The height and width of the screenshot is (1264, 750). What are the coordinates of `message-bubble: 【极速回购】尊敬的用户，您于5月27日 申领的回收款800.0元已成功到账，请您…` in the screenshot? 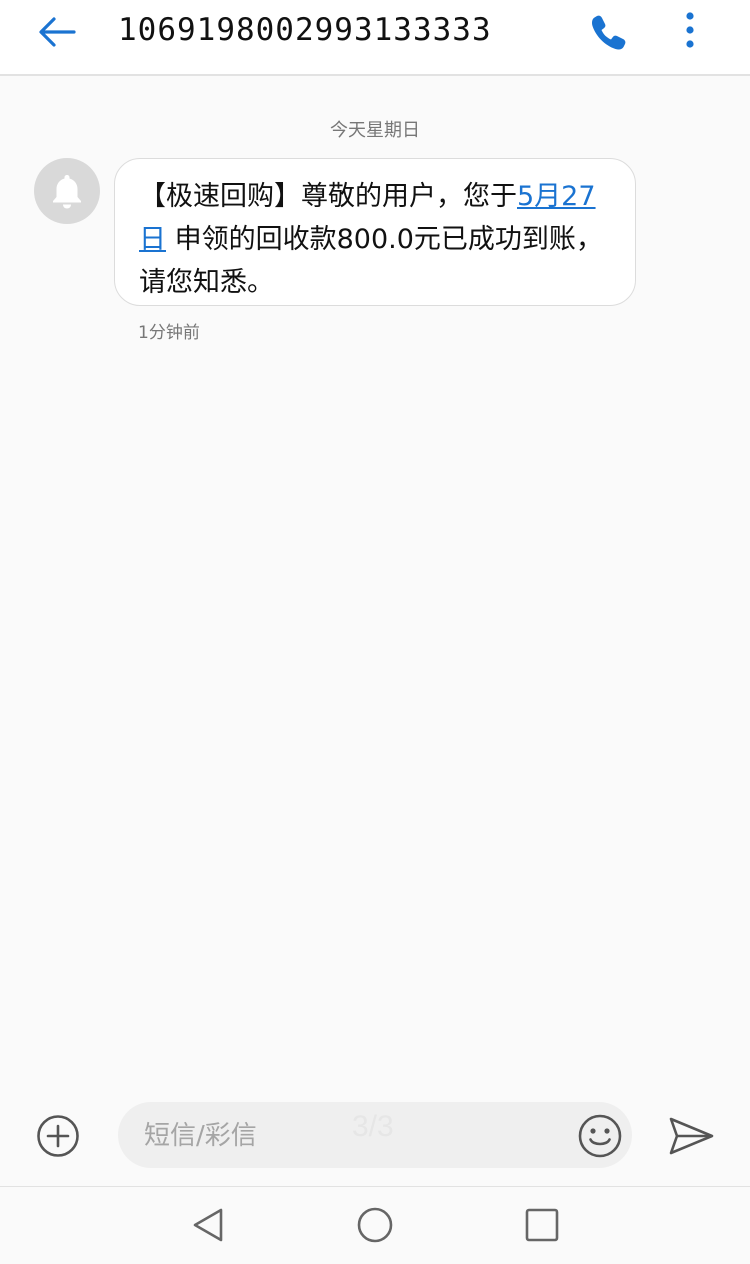 It's located at (375, 232).